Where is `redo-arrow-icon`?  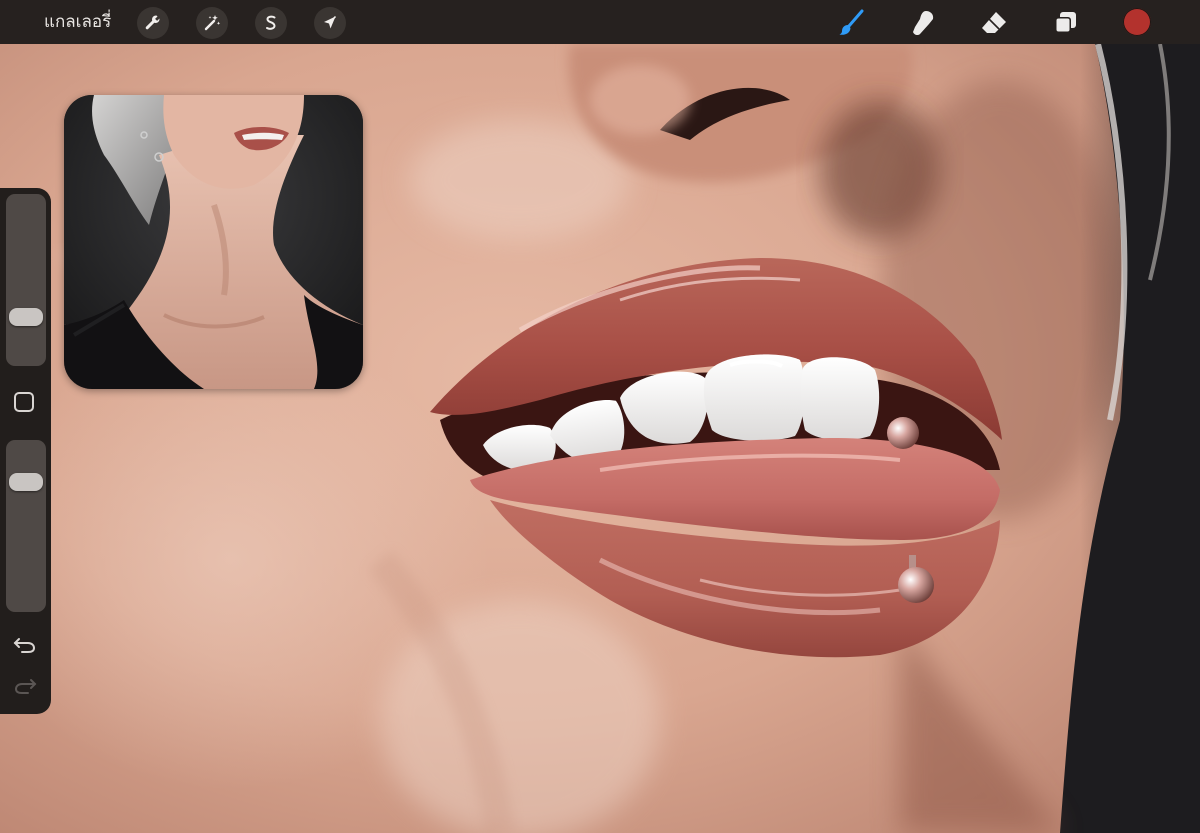 redo-arrow-icon is located at coordinates (25, 688).